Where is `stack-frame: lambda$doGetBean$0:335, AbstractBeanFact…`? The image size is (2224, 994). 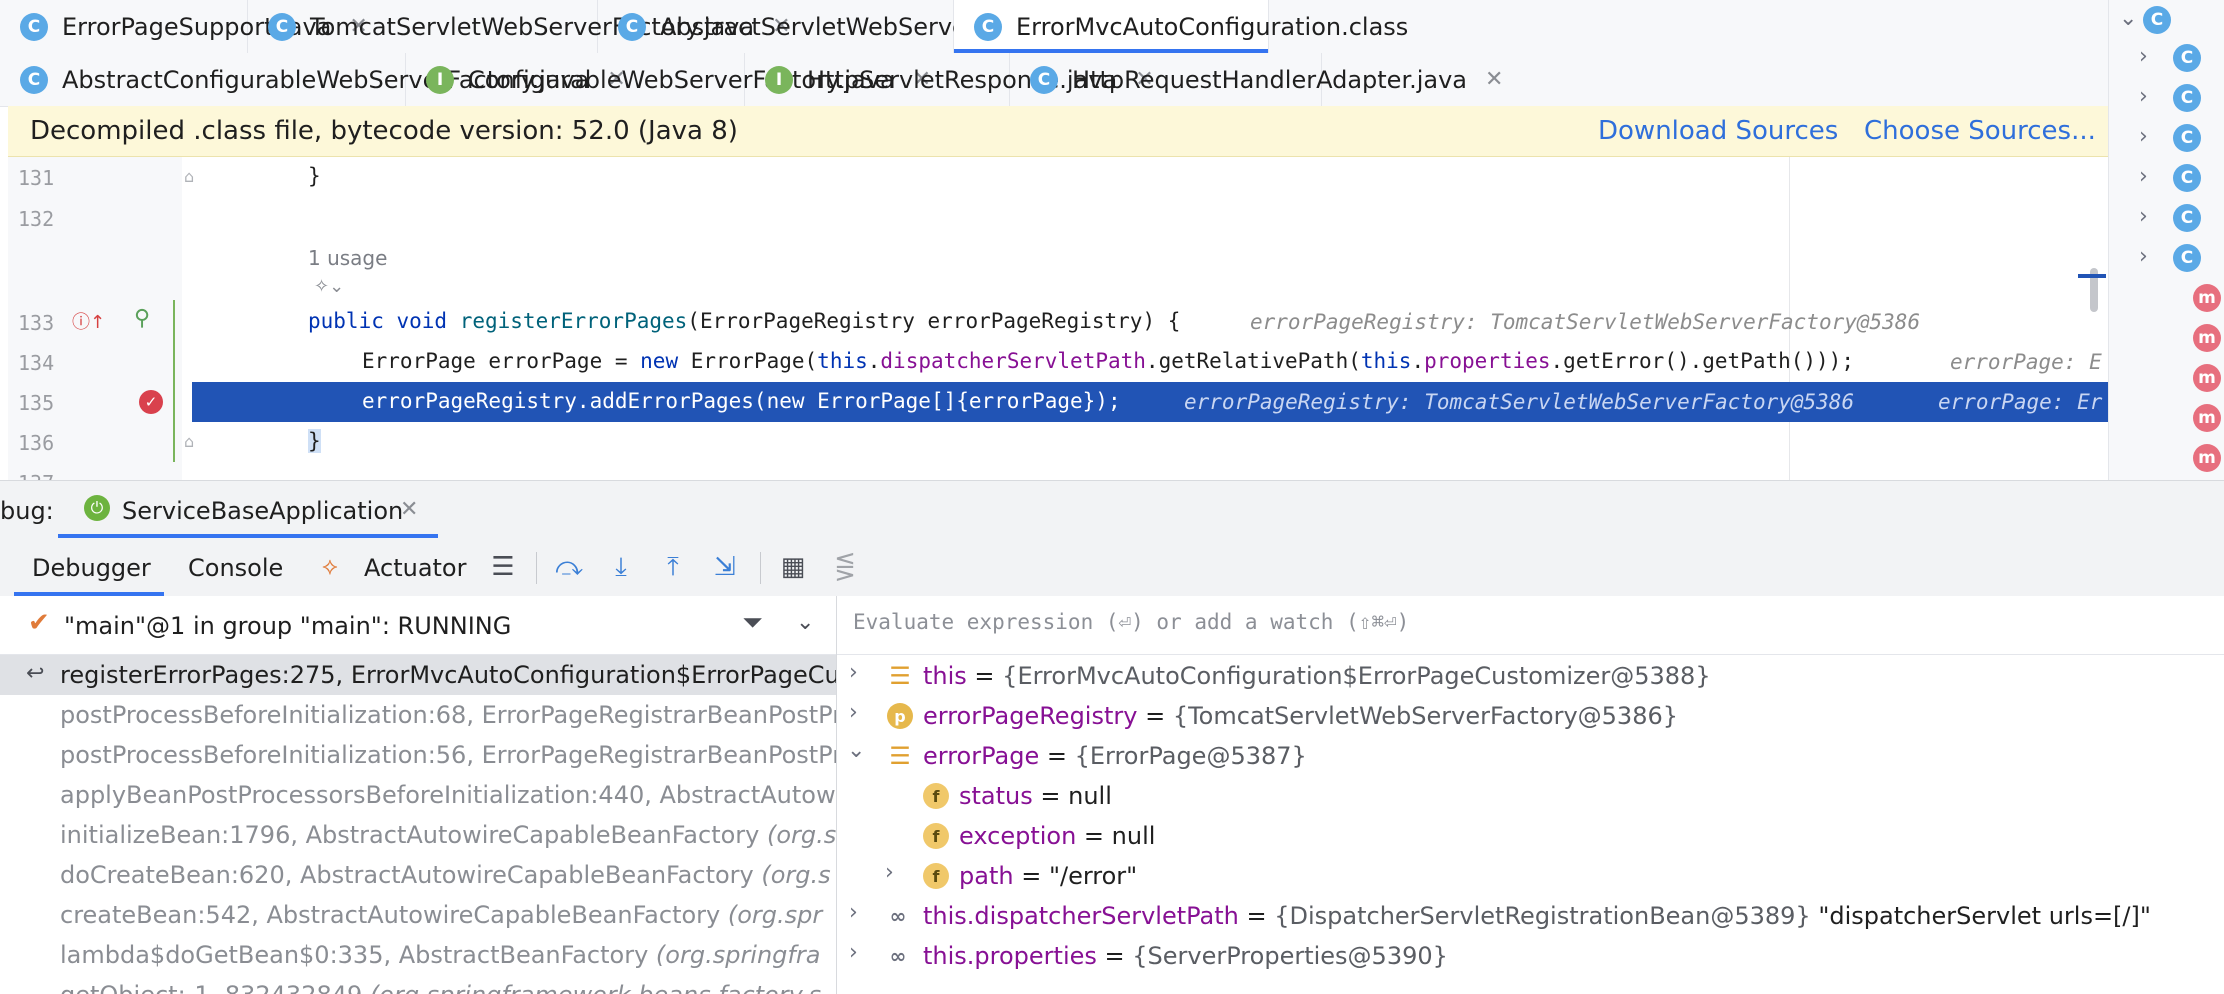
stack-frame: lambda$doGetBean$0:335, AbstractBeanFact… is located at coordinates (418, 955).